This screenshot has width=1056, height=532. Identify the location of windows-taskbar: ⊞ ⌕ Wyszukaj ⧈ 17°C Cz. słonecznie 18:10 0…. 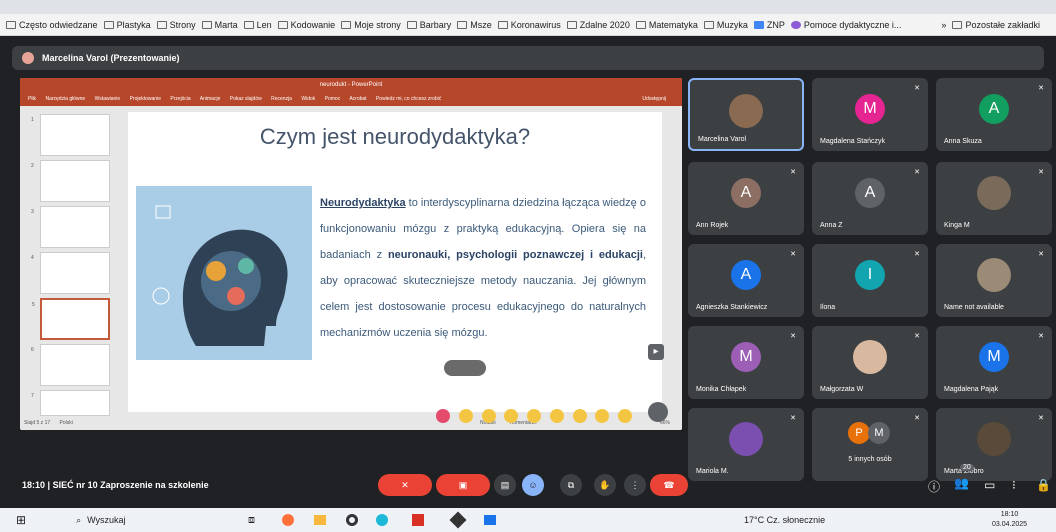
(528, 520).